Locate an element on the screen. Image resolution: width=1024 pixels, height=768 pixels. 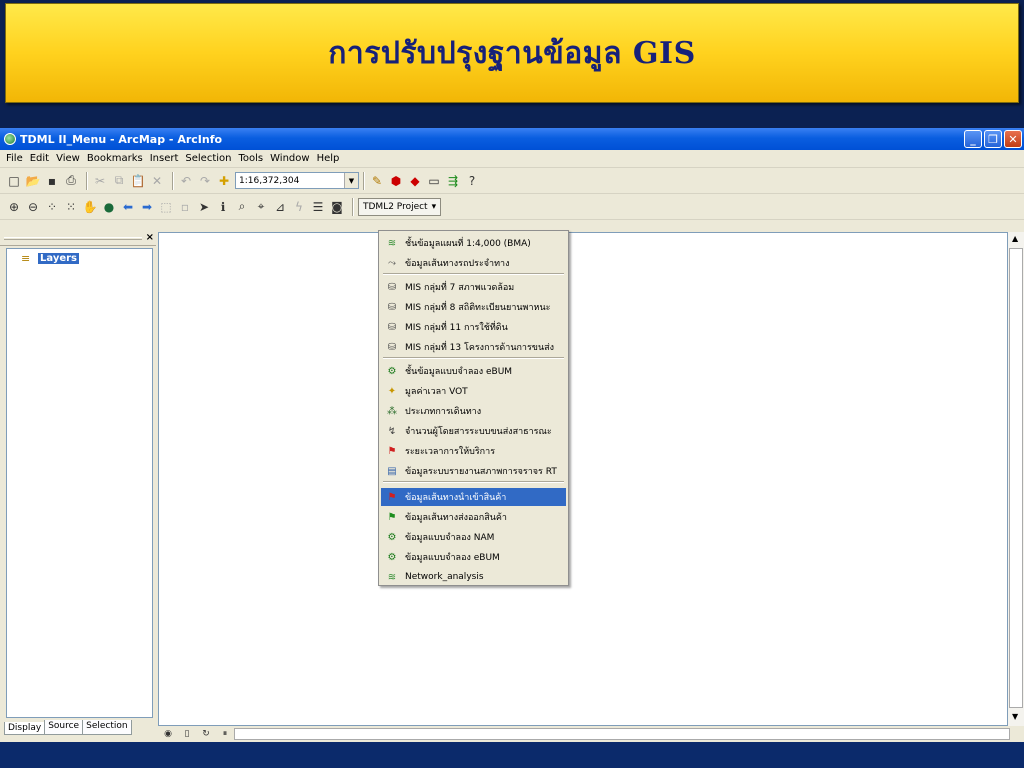
arccatalog-icon: ◆ is located at coordinates (415, 181).